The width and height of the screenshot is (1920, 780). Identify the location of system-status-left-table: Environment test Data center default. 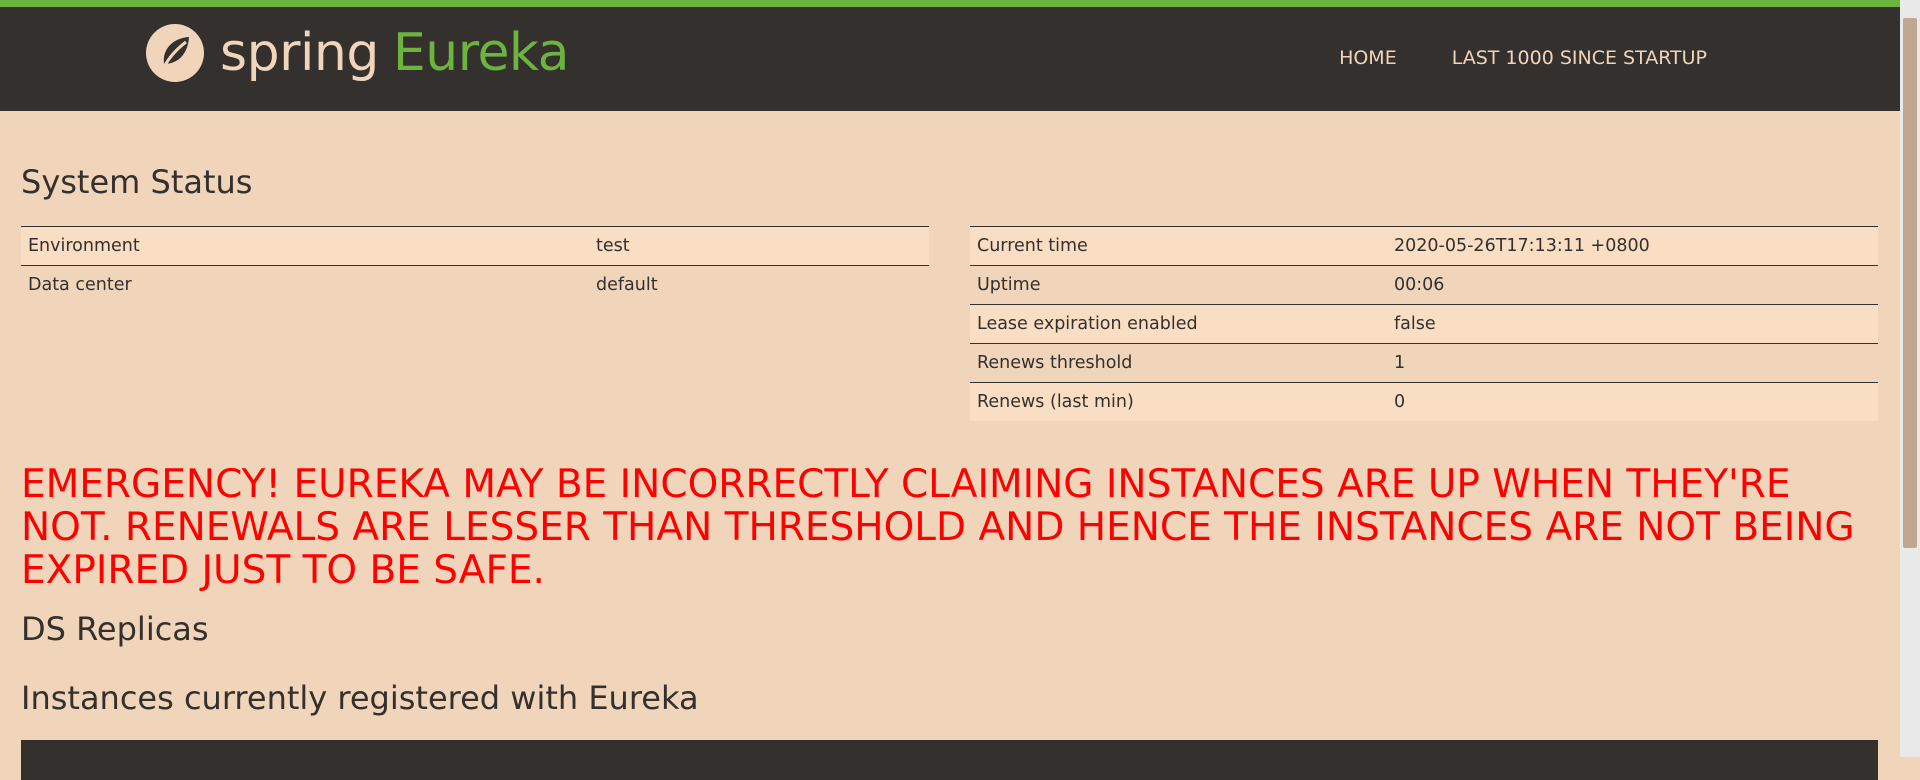
(475, 265).